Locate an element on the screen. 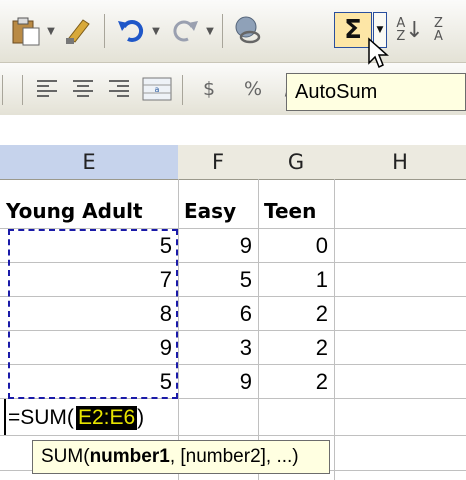 The width and height of the screenshot is (466, 480). function-argument-tooltip: SUM(number1, [number2], ...) is located at coordinates (181, 457).